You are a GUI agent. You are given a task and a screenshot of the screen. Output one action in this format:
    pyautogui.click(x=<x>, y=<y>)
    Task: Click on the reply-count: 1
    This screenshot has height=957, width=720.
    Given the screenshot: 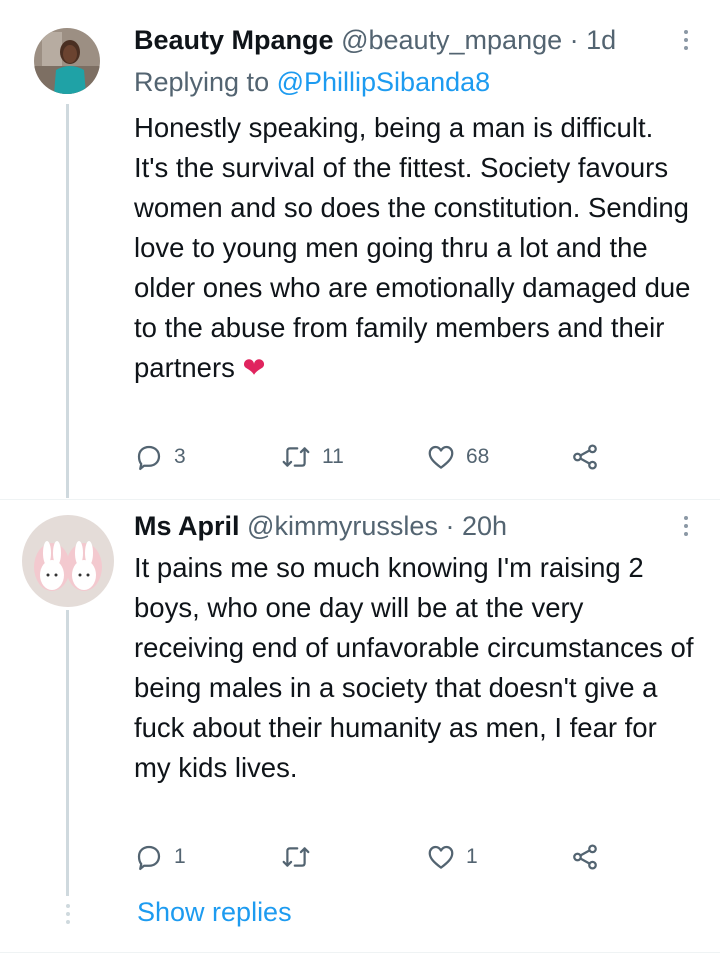 What is the action you would take?
    pyautogui.click(x=180, y=856)
    